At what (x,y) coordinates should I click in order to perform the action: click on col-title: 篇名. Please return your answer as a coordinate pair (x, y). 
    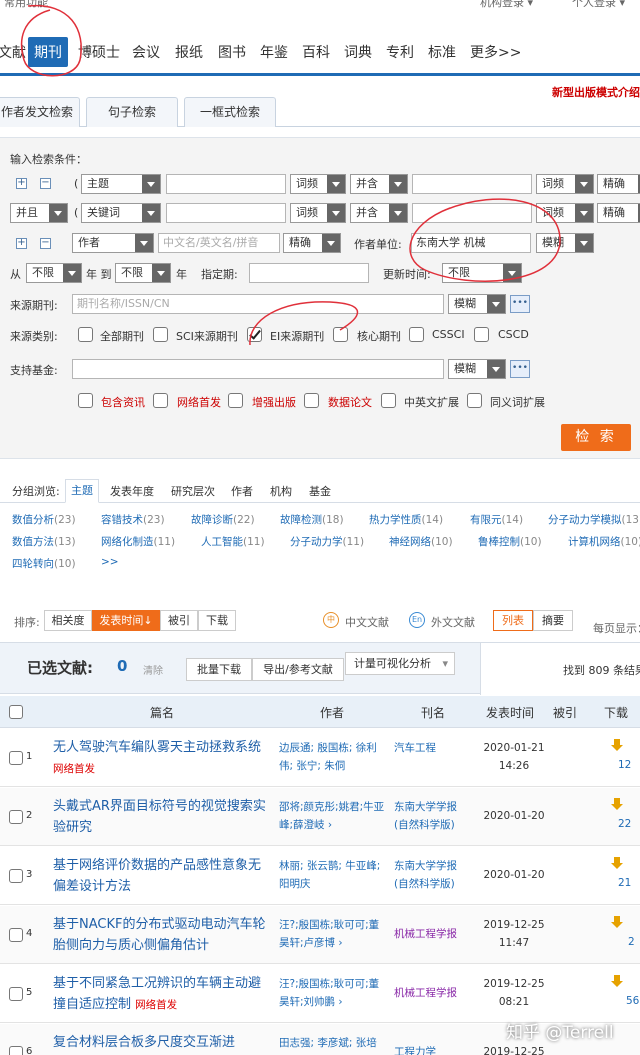
    Looking at the image, I should click on (162, 712).